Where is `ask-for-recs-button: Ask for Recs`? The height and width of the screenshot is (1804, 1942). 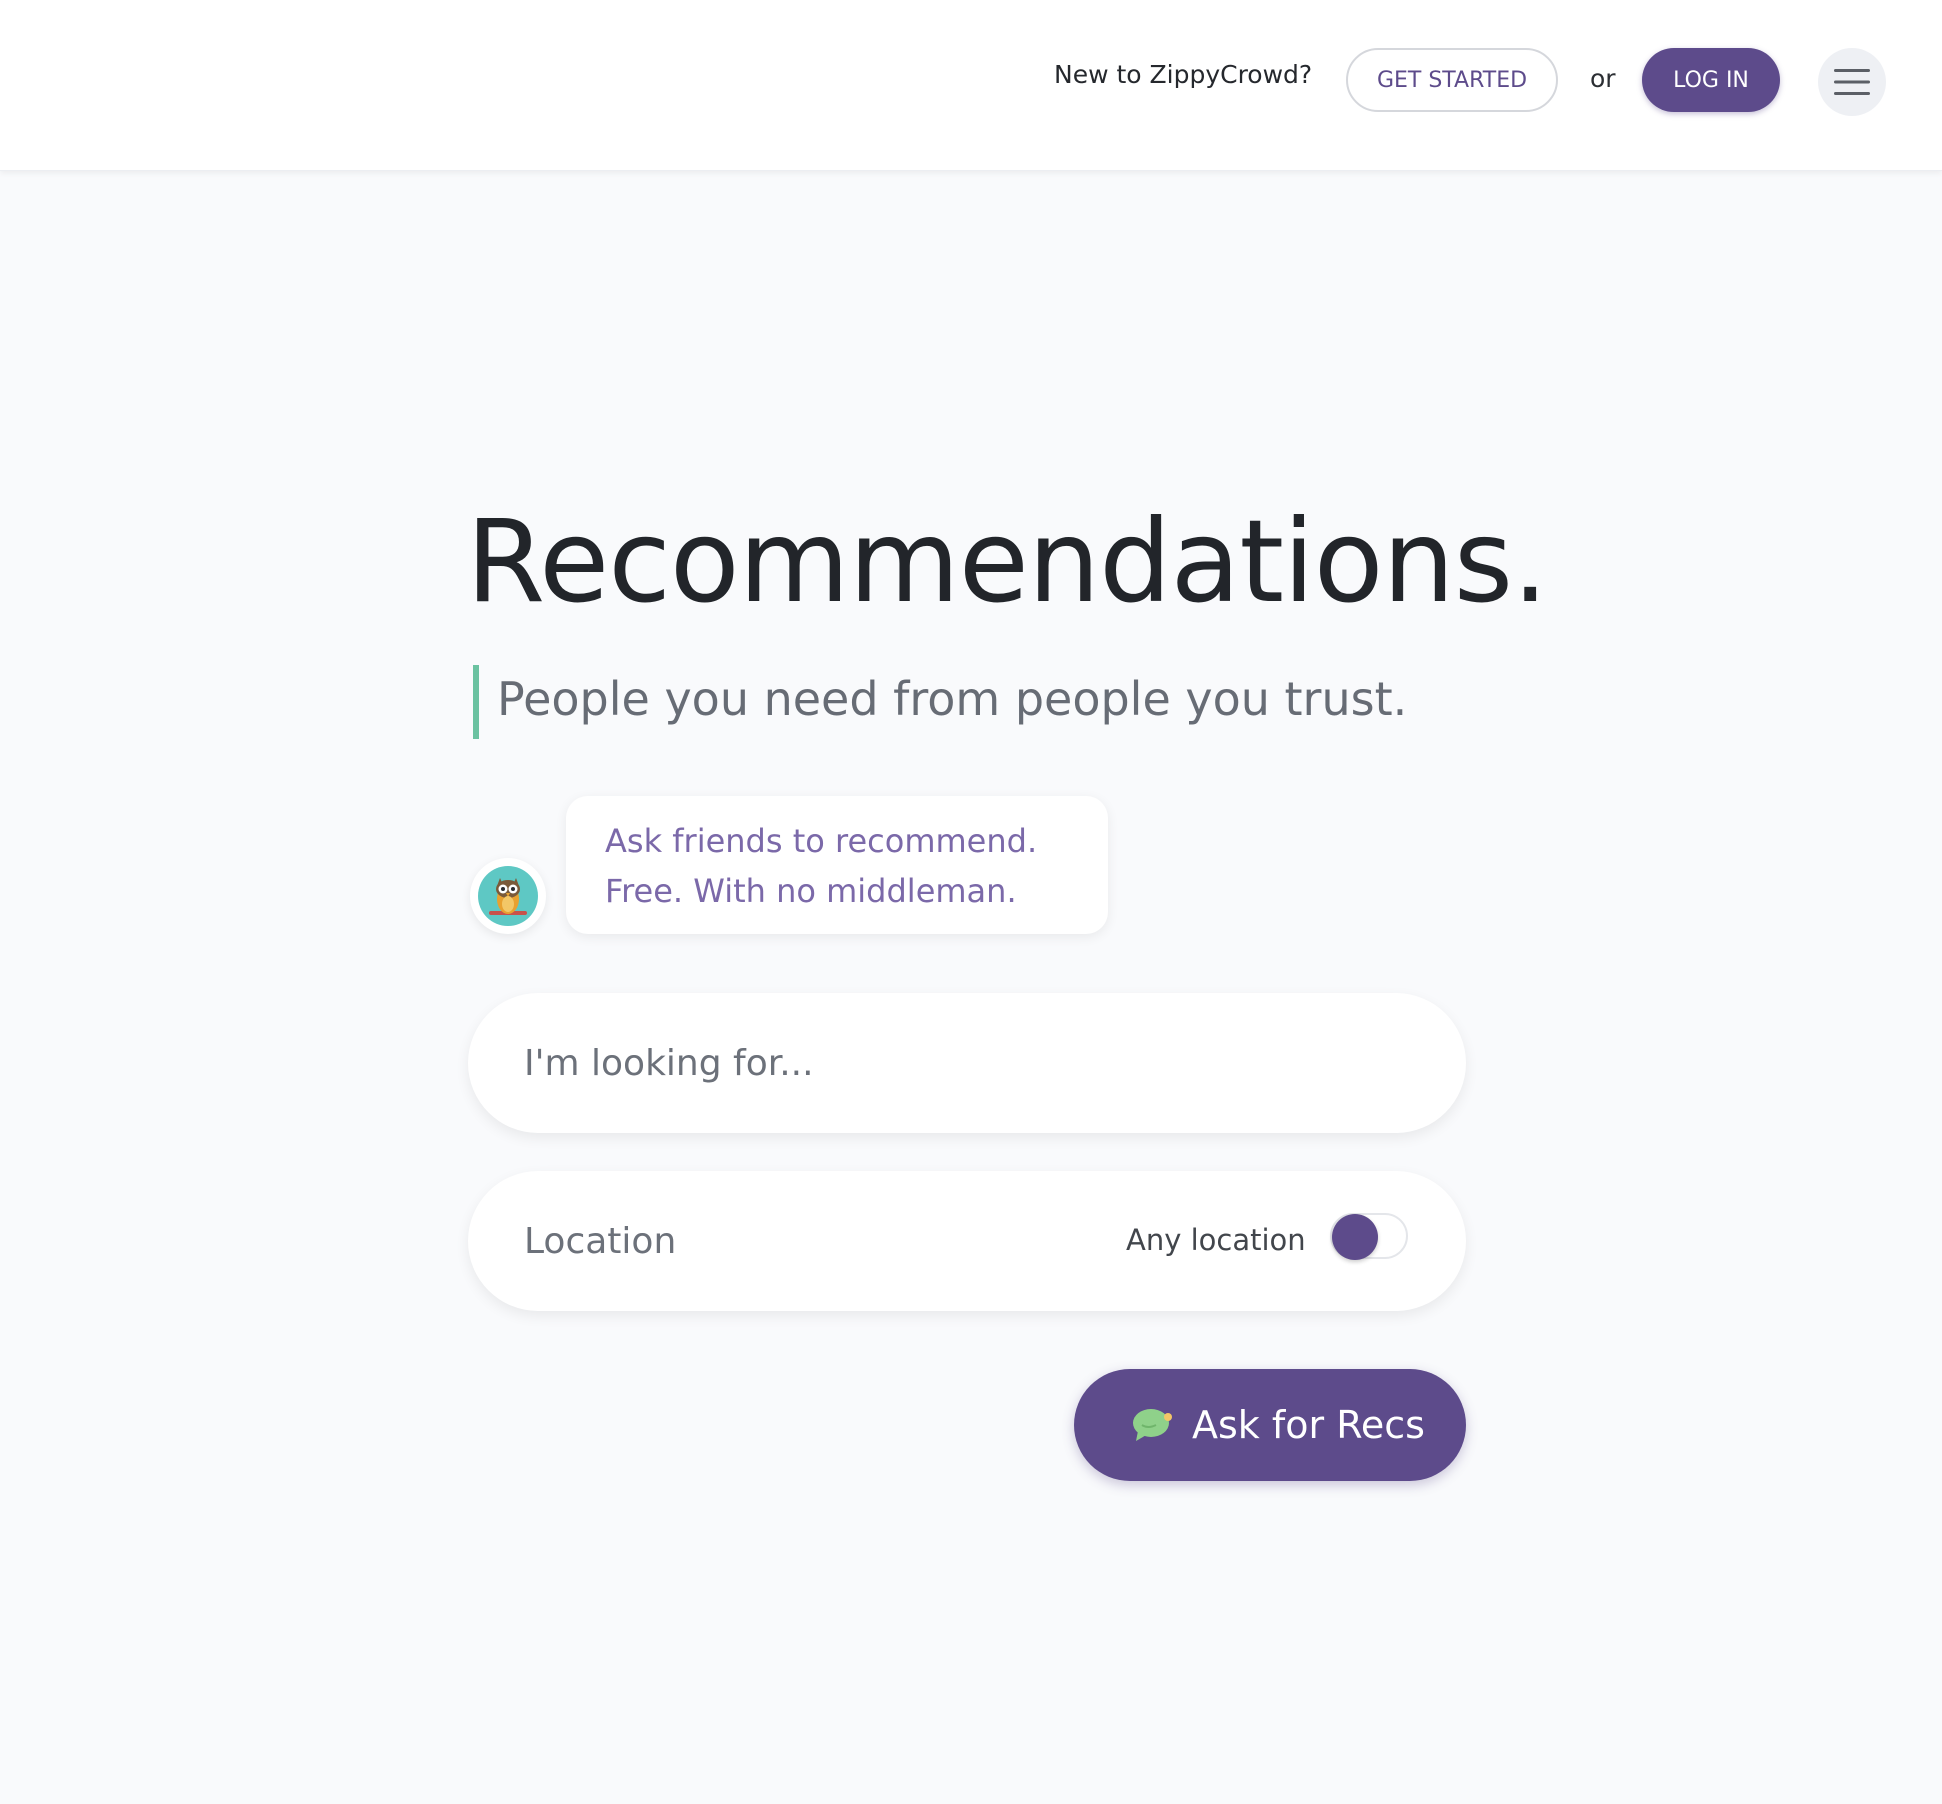 ask-for-recs-button: Ask for Recs is located at coordinates (1270, 1425).